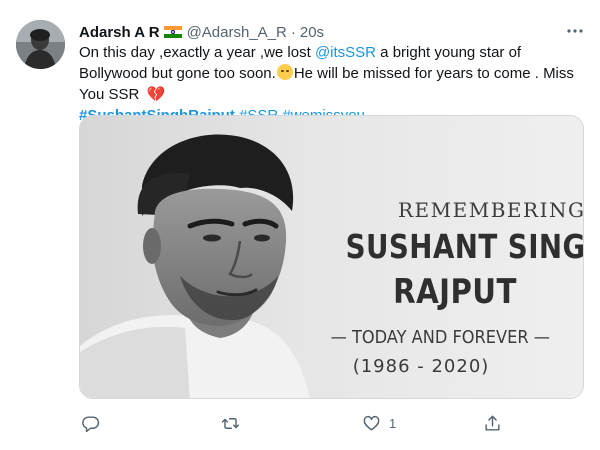 The image size is (600, 450). What do you see at coordinates (312, 32) in the screenshot?
I see `timestamp: 20s` at bounding box center [312, 32].